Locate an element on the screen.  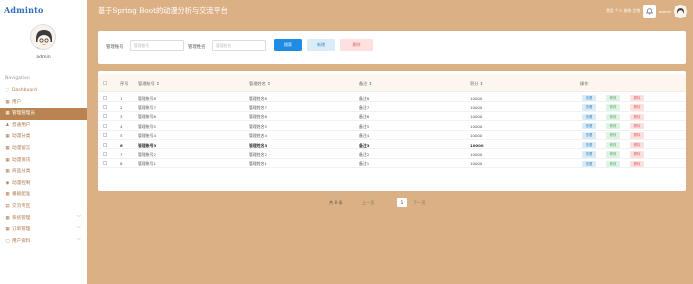
sidebar-item-4: ▦ 动漫分类 is located at coordinates (43, 137).